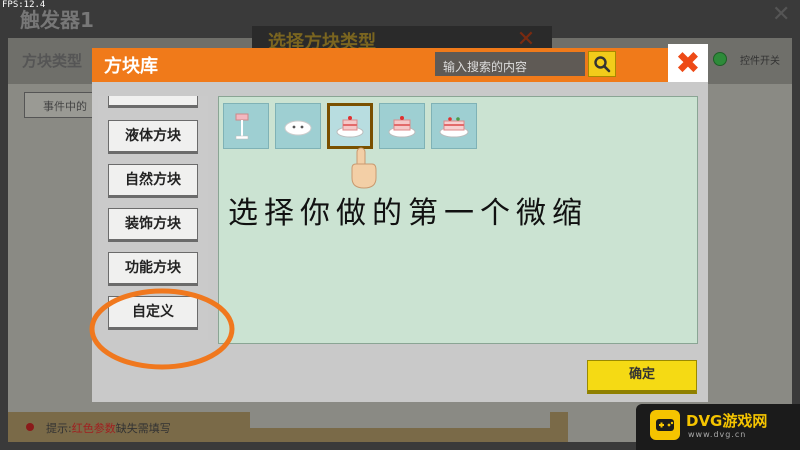 Image resolution: width=800 pixels, height=450 pixels. I want to click on warning-dot-icon, so click(30, 427).